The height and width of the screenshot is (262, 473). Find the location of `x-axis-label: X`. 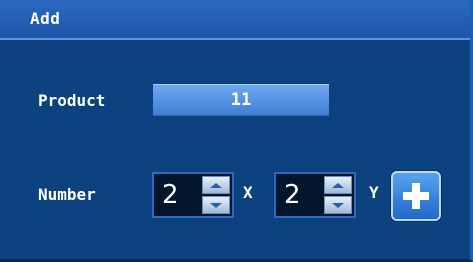

x-axis-label: X is located at coordinates (248, 192).